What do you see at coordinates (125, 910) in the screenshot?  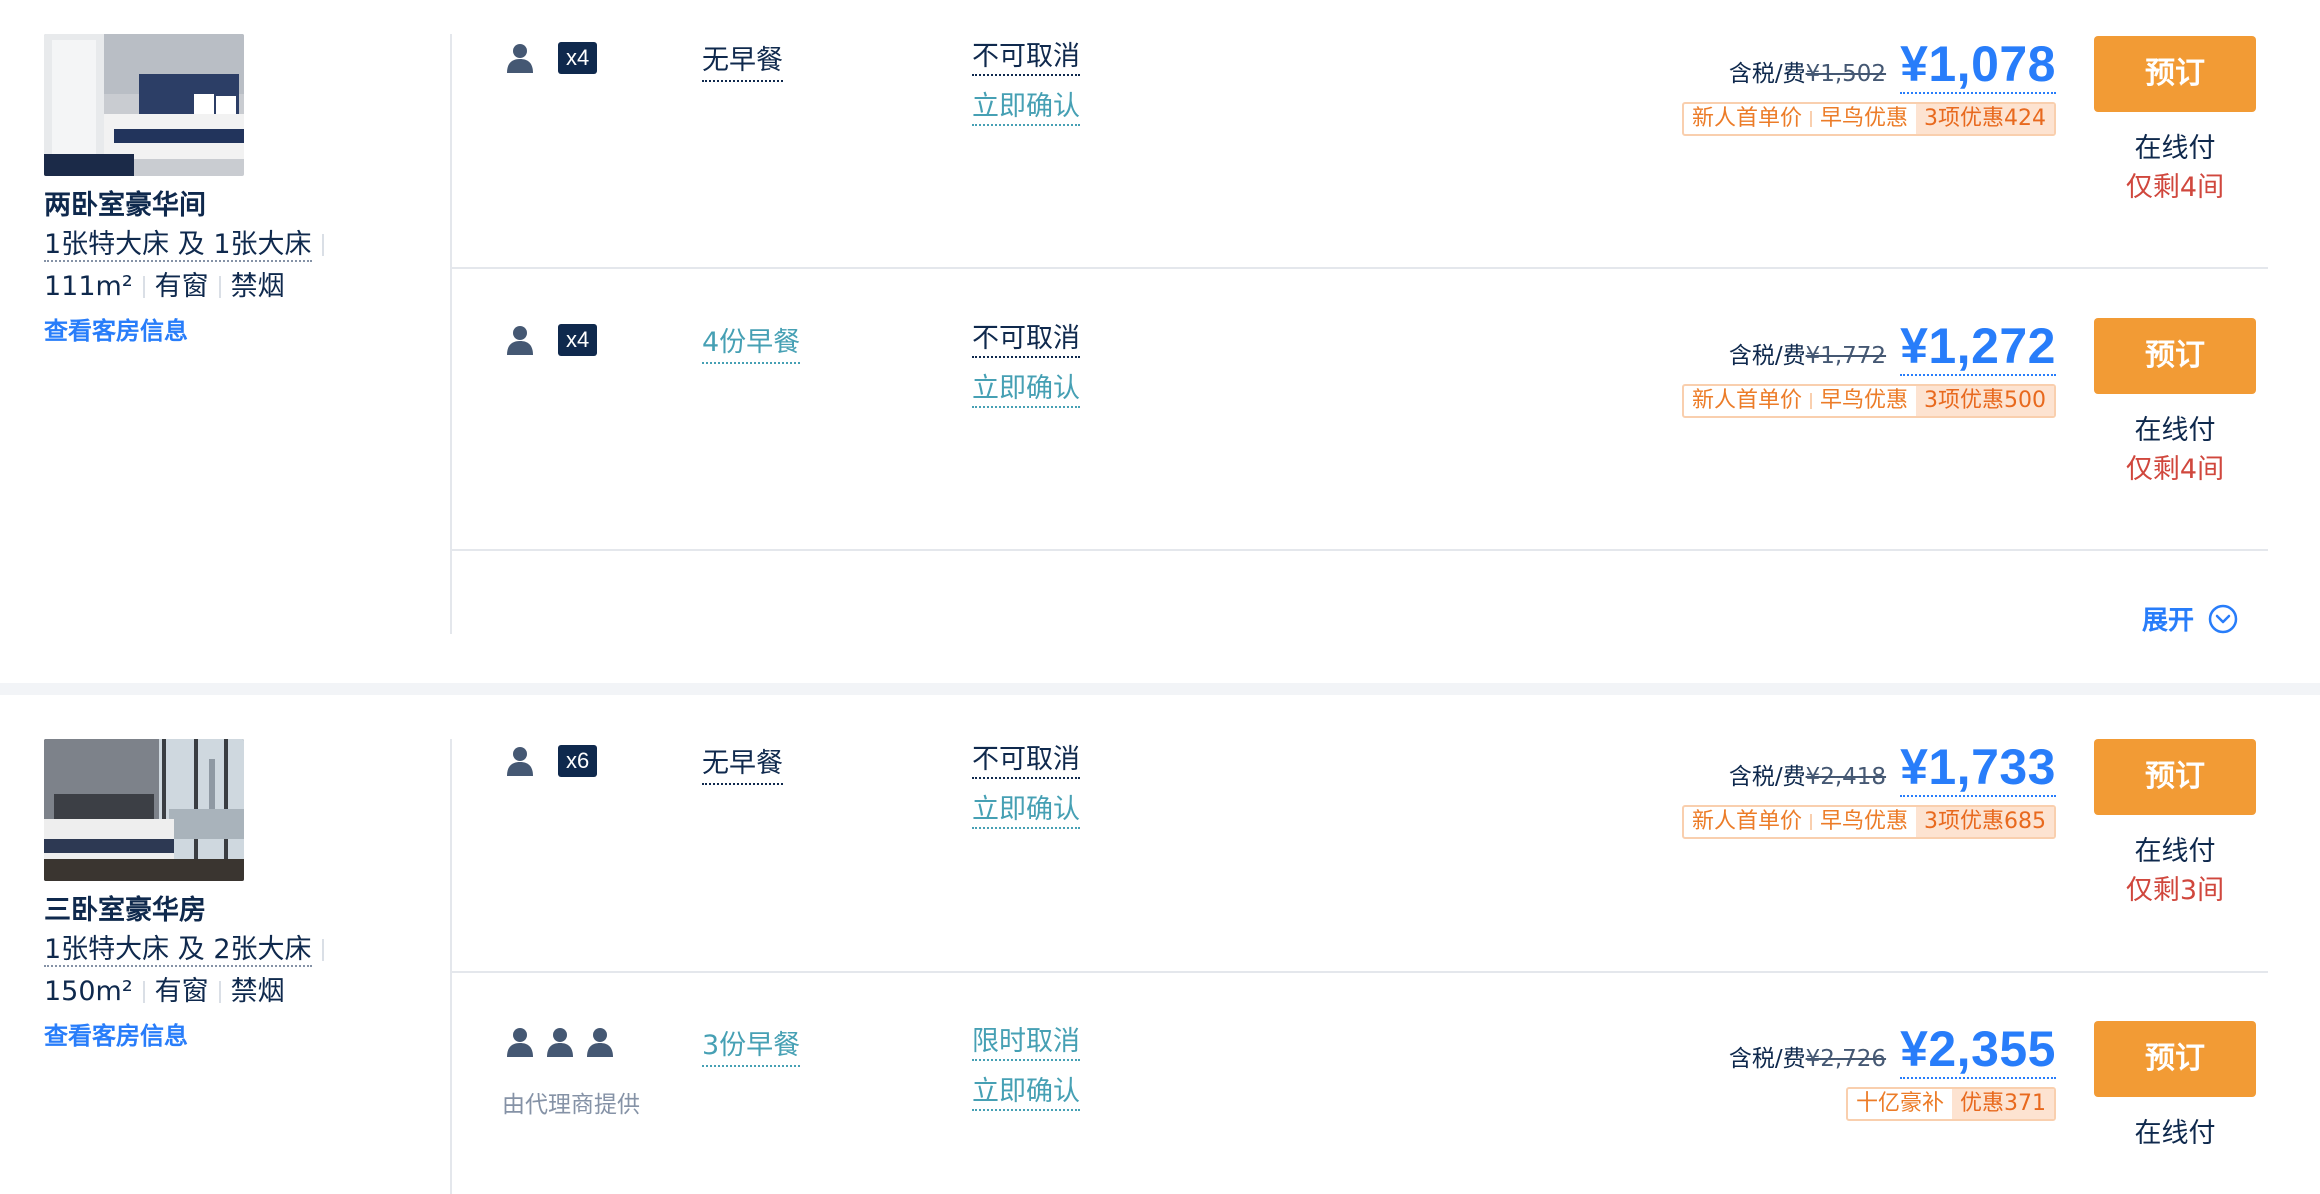 I see `room-name: 三卧室豪华房` at bounding box center [125, 910].